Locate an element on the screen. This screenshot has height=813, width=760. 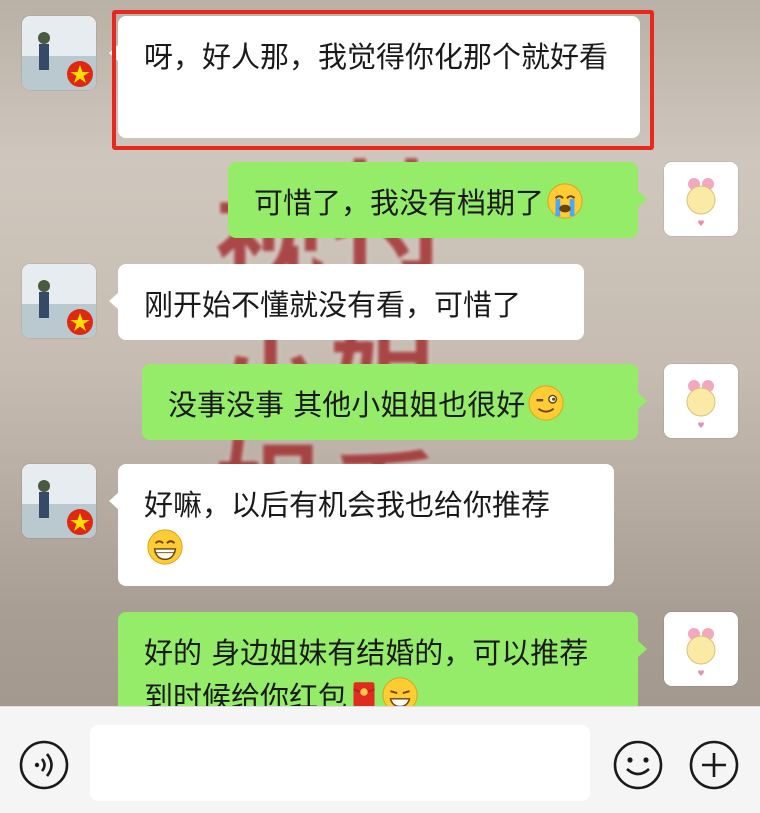
grinning-face-icon is located at coordinates (165, 547).